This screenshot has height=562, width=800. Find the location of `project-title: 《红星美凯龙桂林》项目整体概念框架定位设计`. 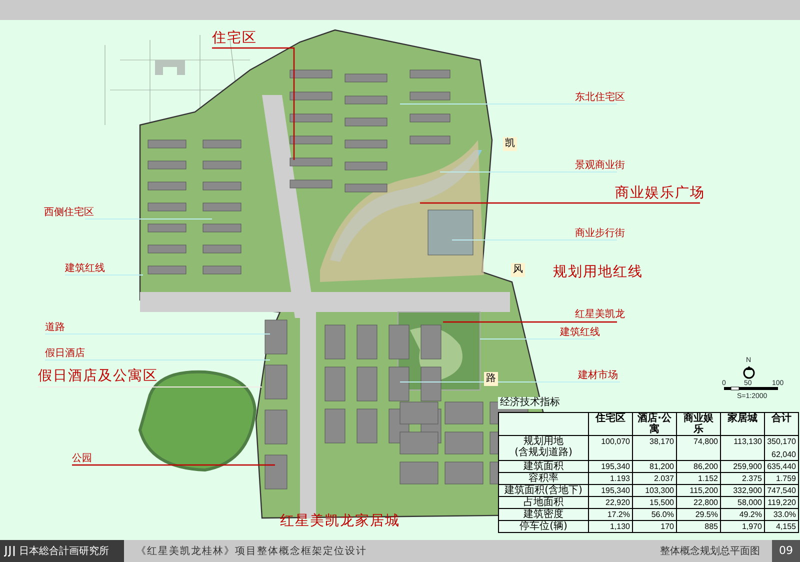

project-title: 《红星美凯龙桂林》项目整体概念框架定位设计 is located at coordinates (251, 551).